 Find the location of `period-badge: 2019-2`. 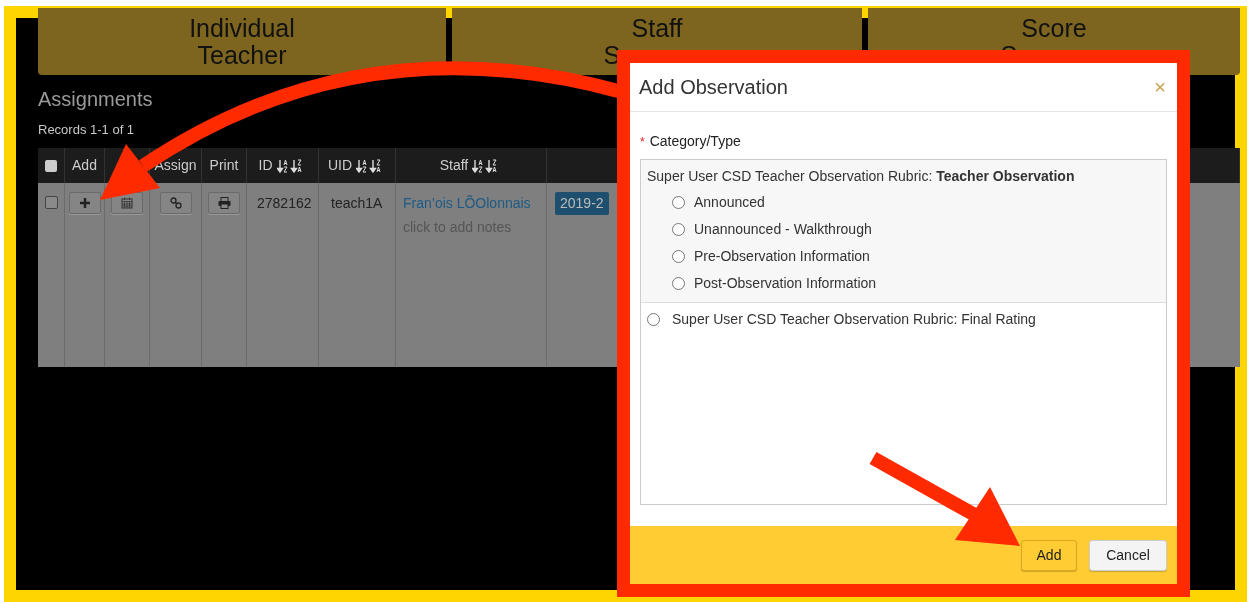

period-badge: 2019-2 is located at coordinates (582, 203).